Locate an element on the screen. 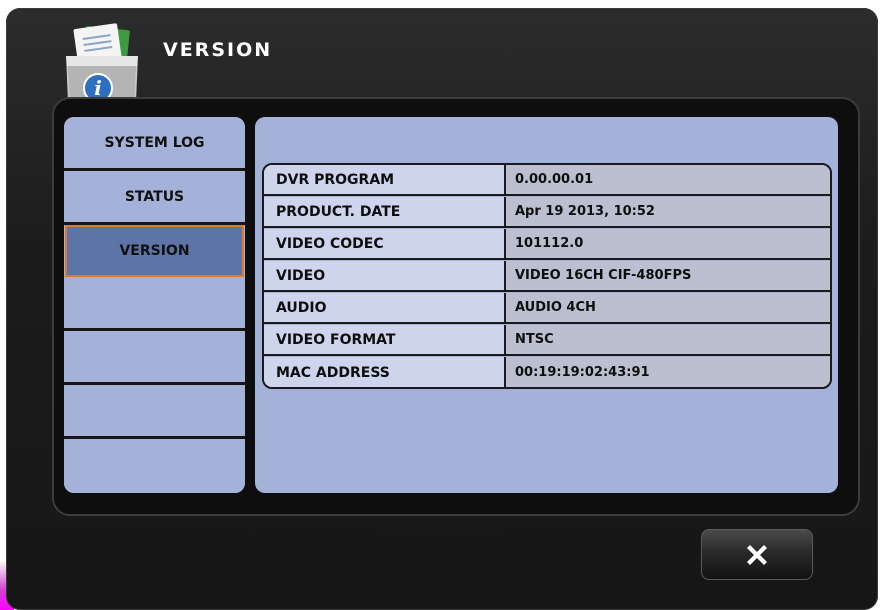 This screenshot has width=888, height=610. table-row: VIDEO FORMAT NTSC is located at coordinates (547, 340).